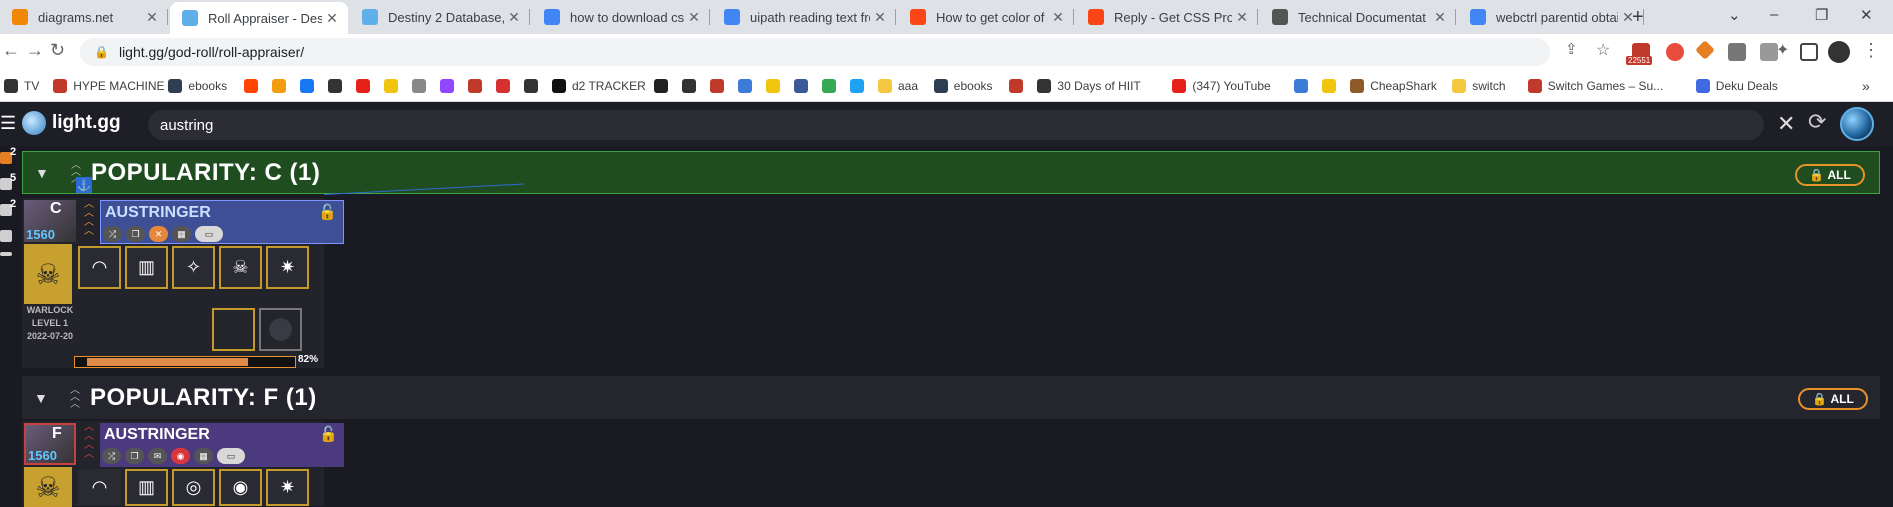 This screenshot has width=1893, height=507. Describe the element at coordinates (71, 123) in the screenshot. I see `site-logo: light.gg` at that location.